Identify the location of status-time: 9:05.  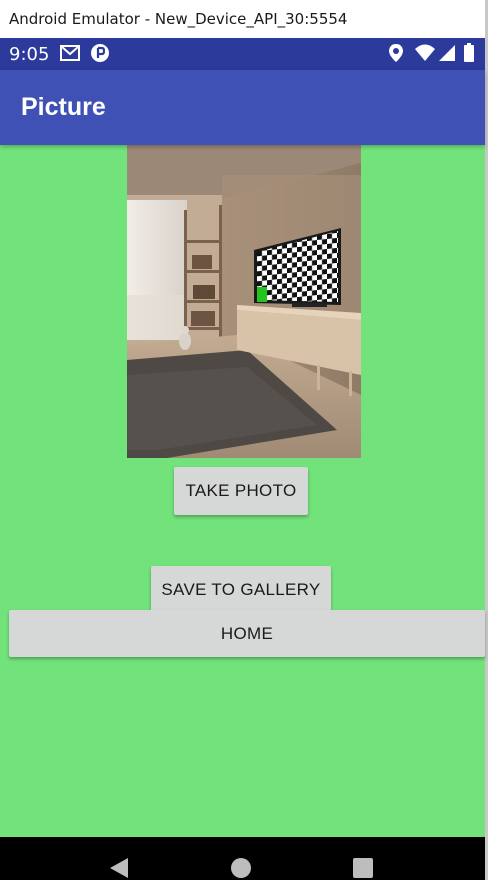
(29, 54).